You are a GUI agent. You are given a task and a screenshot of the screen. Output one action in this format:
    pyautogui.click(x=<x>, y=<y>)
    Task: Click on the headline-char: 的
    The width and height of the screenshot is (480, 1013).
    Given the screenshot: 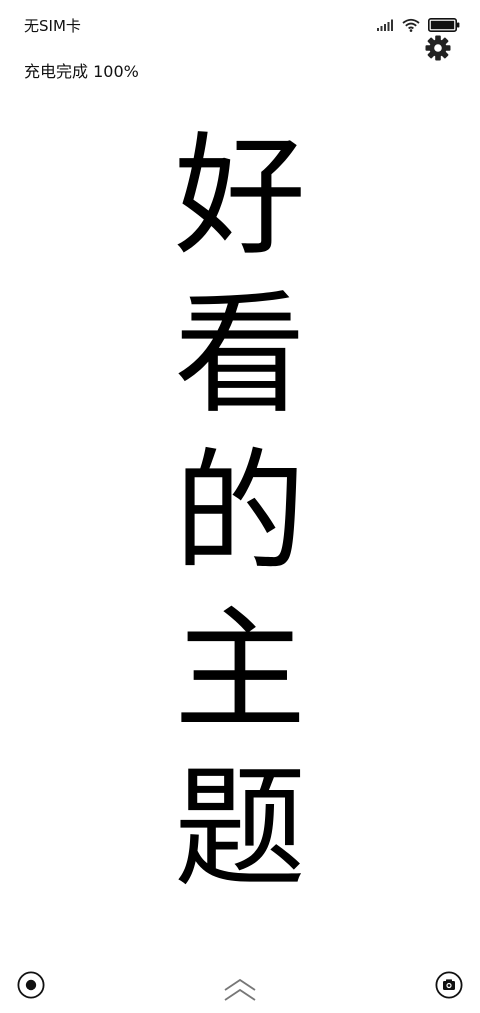 What is the action you would take?
    pyautogui.click(x=240, y=513)
    